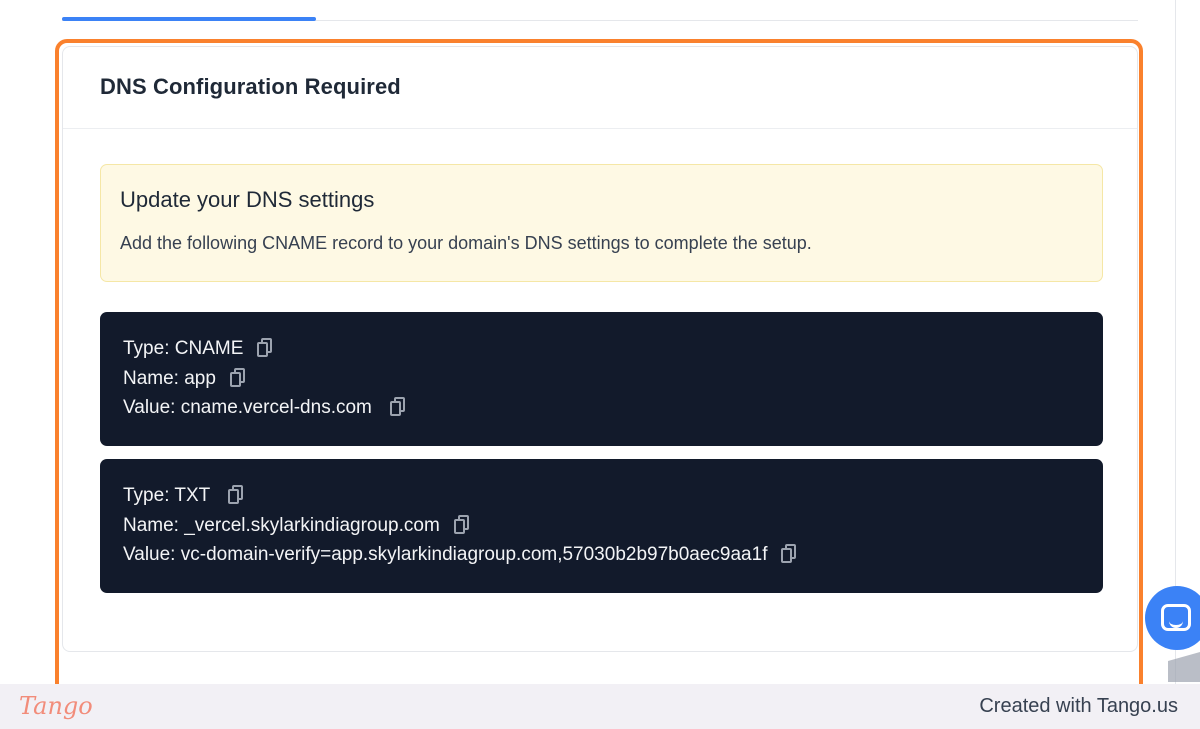 This screenshot has height=729, width=1200. I want to click on footer-bar: Tango Created with Tango.us, so click(600, 706).